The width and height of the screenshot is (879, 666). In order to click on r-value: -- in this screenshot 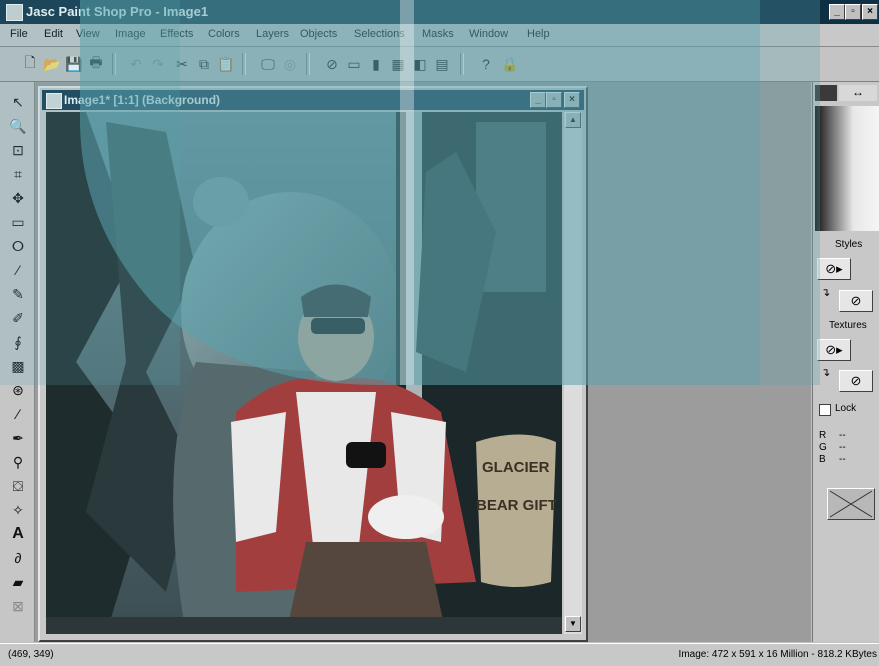, I will do `click(842, 435)`.